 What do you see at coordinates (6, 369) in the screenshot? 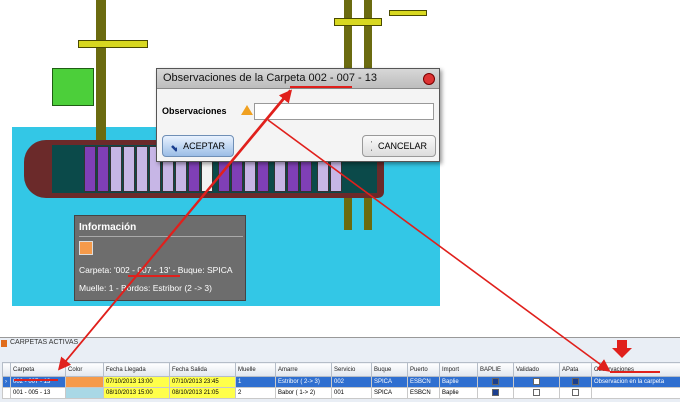
I see `row-indicator-header` at bounding box center [6, 369].